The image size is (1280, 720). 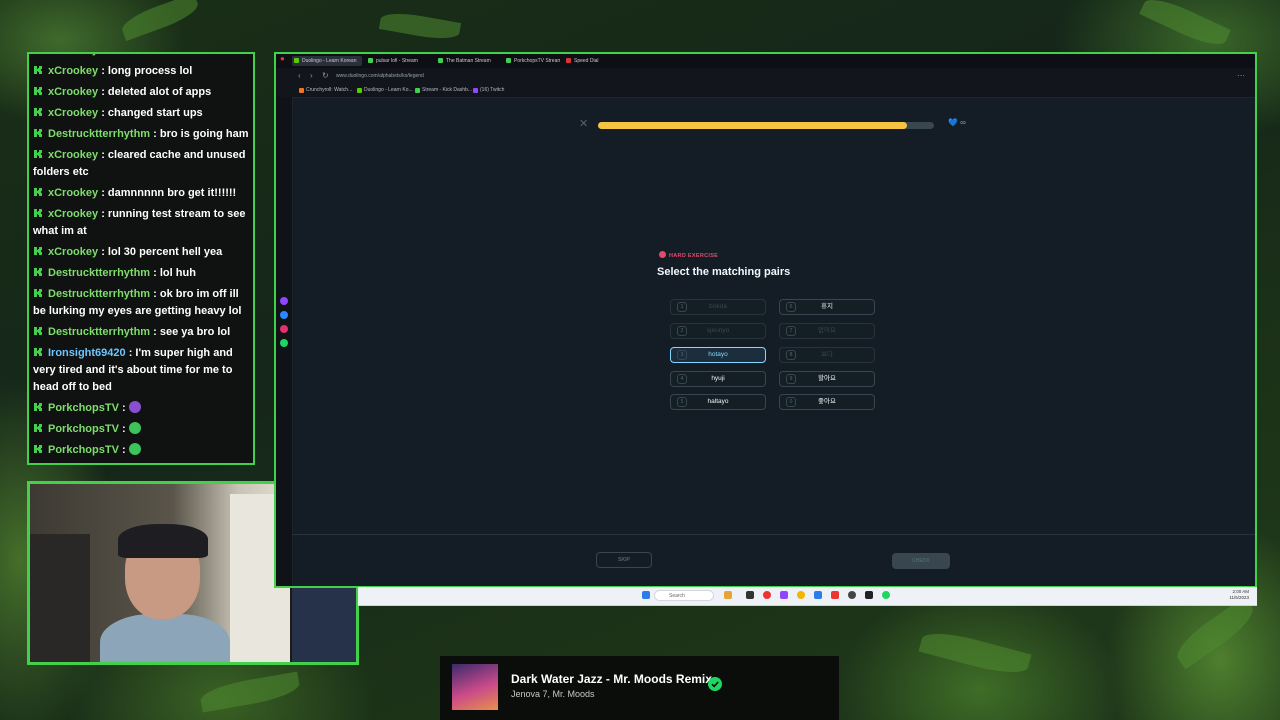 What do you see at coordinates (325, 75) in the screenshot?
I see `reload-icon: ↻` at bounding box center [325, 75].